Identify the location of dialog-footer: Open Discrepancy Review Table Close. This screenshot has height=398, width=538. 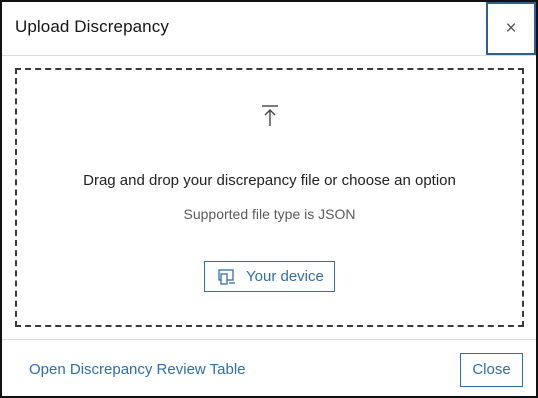
(269, 368).